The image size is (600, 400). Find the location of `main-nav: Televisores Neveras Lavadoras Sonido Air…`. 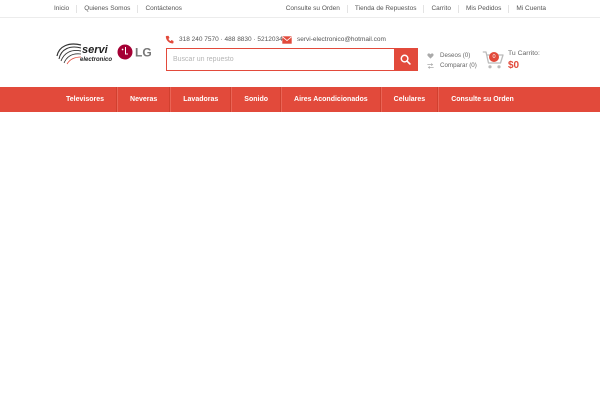

main-nav: Televisores Neveras Lavadoras Sonido Air… is located at coordinates (290, 99).